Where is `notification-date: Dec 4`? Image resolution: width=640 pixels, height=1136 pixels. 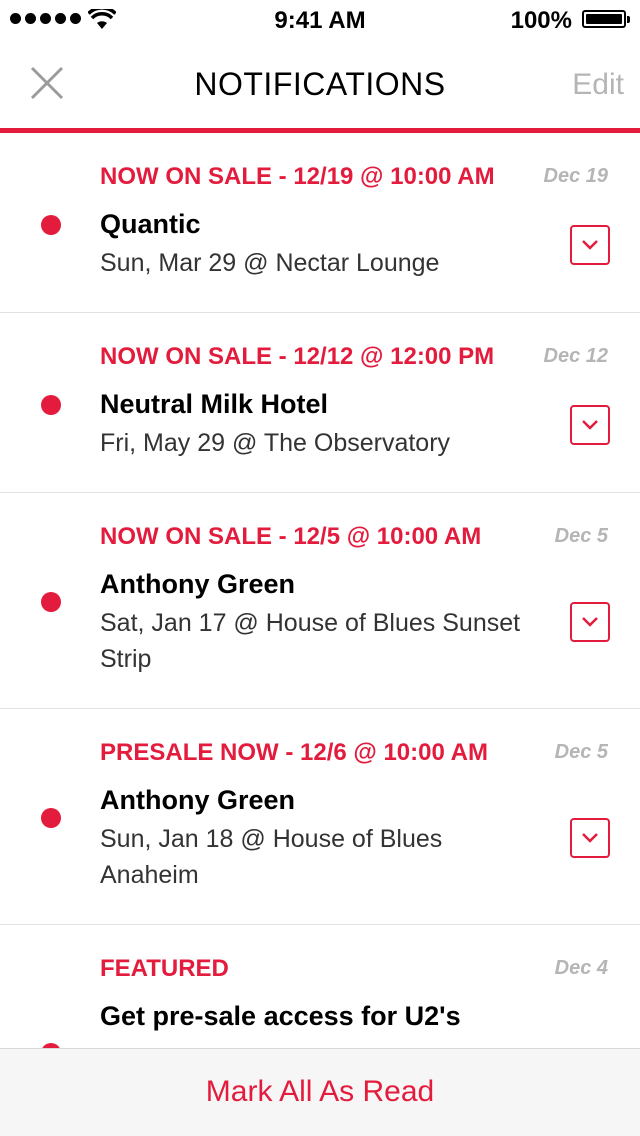
notification-date: Dec 4 is located at coordinates (581, 968).